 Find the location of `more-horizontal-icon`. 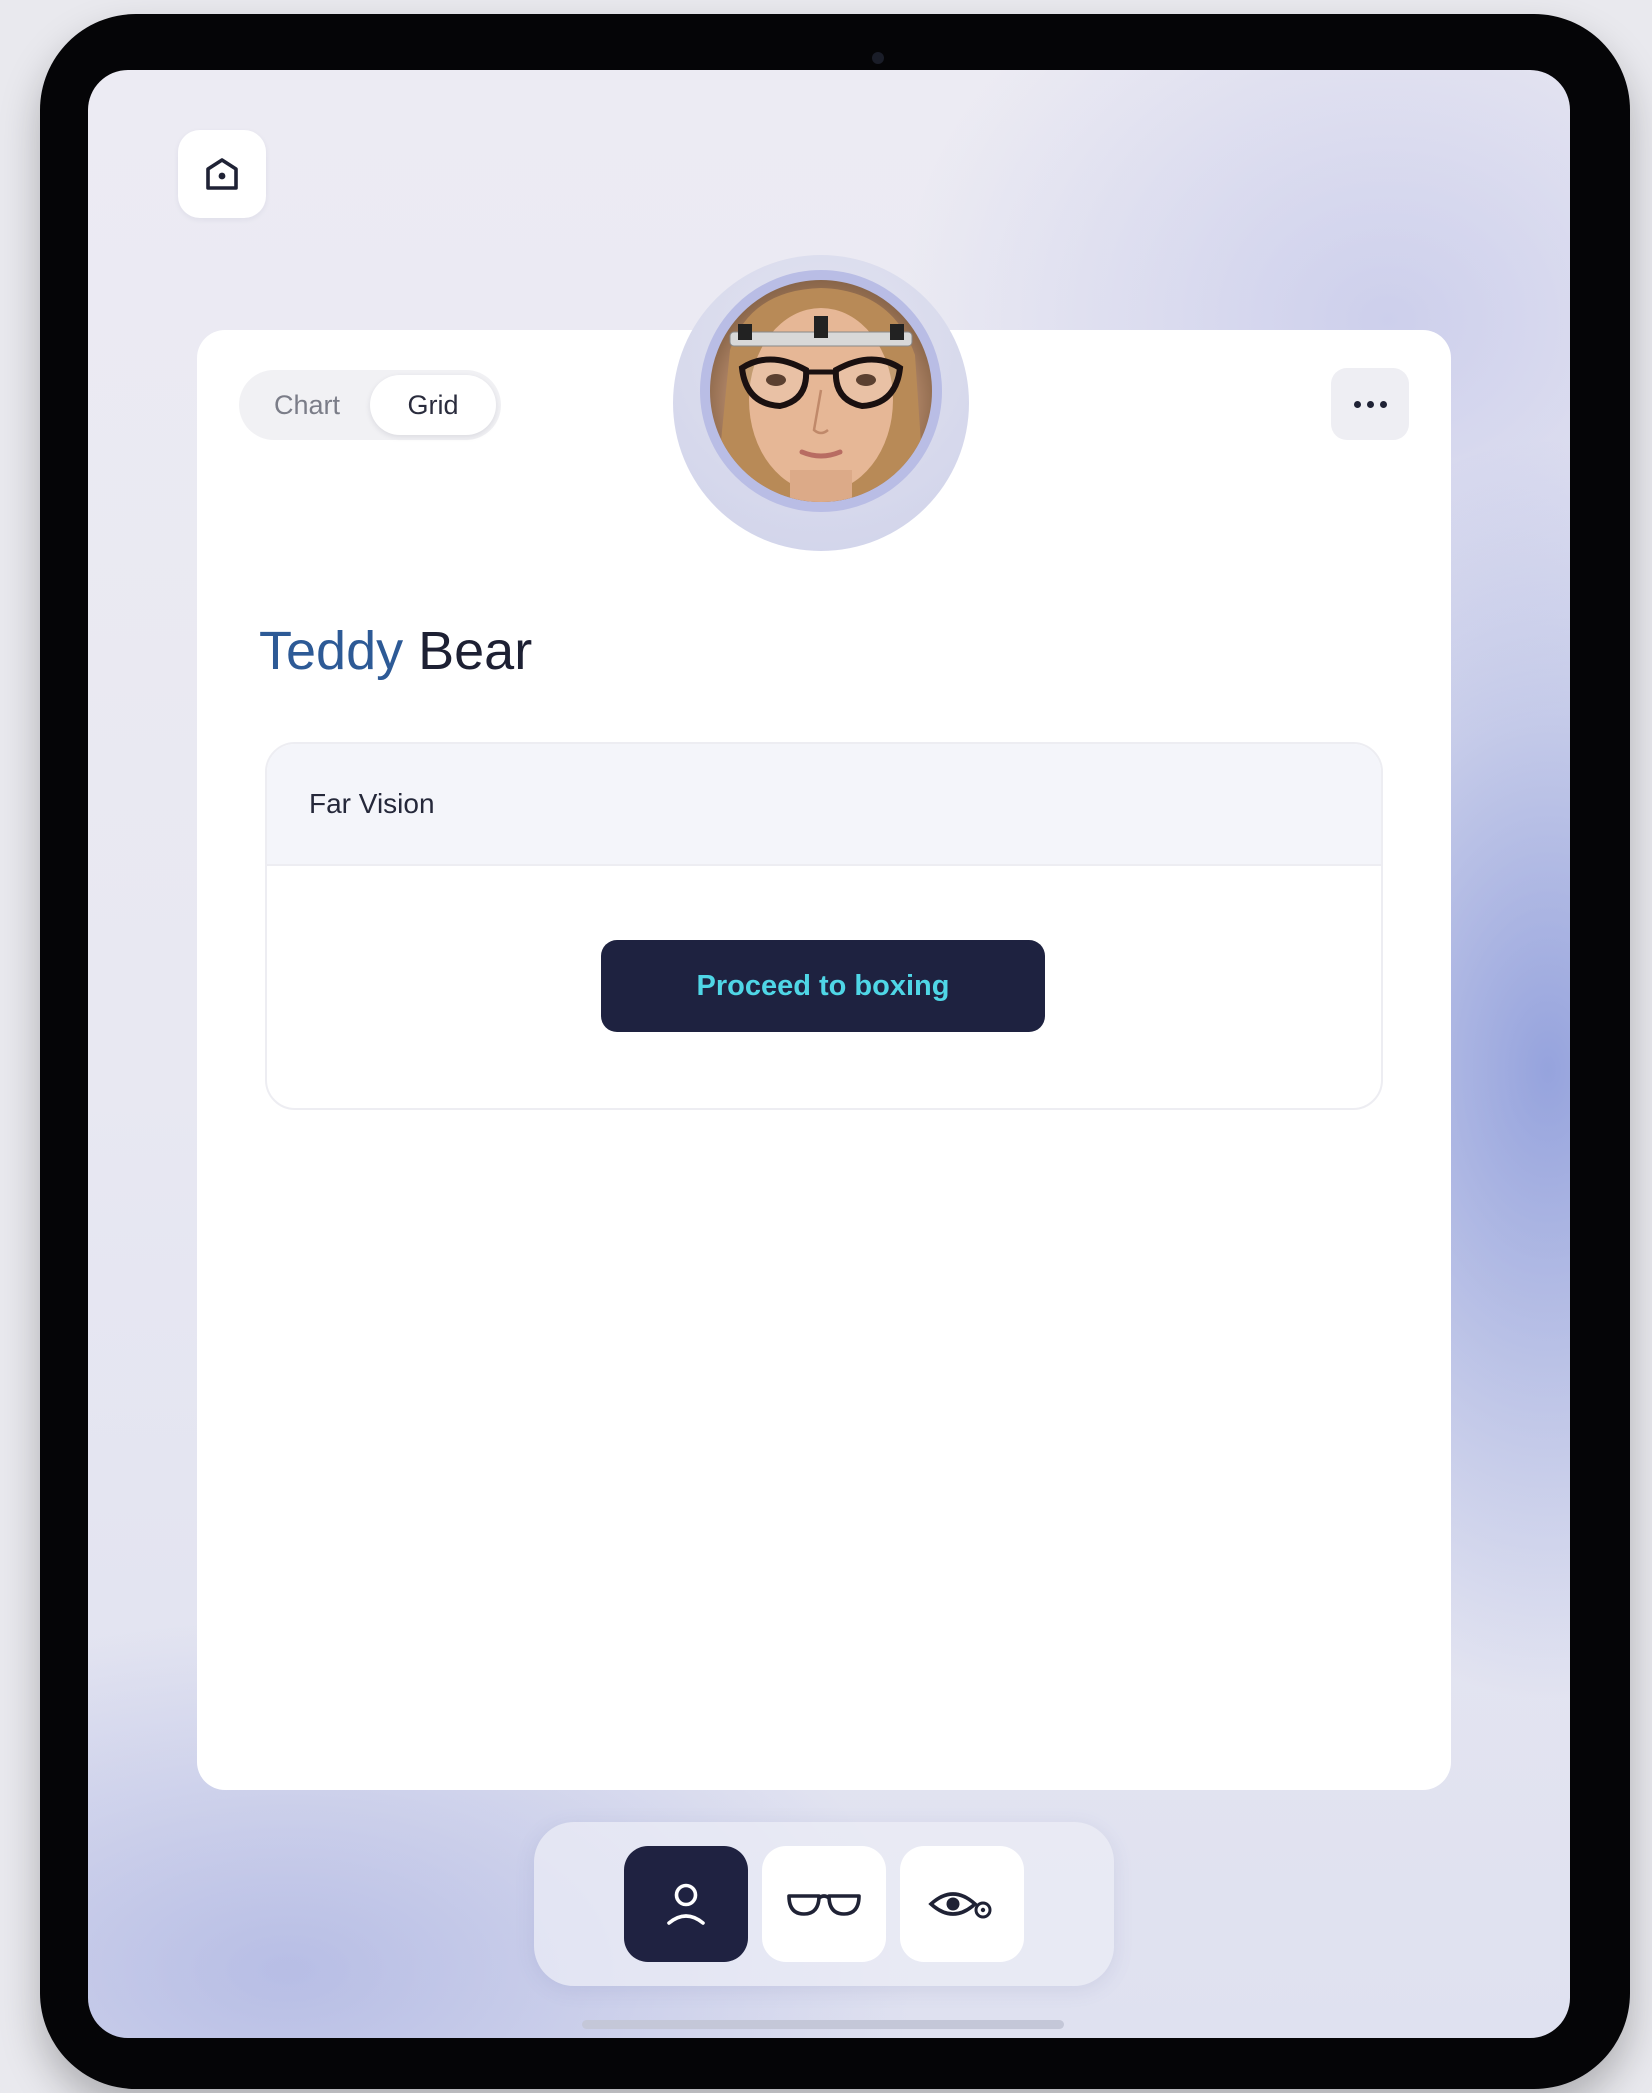

more-horizontal-icon is located at coordinates (1370, 404).